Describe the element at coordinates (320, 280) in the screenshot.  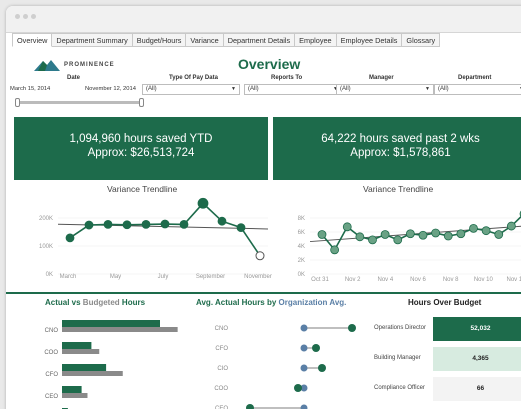
I see `x-tick-label: Oct 31` at that location.